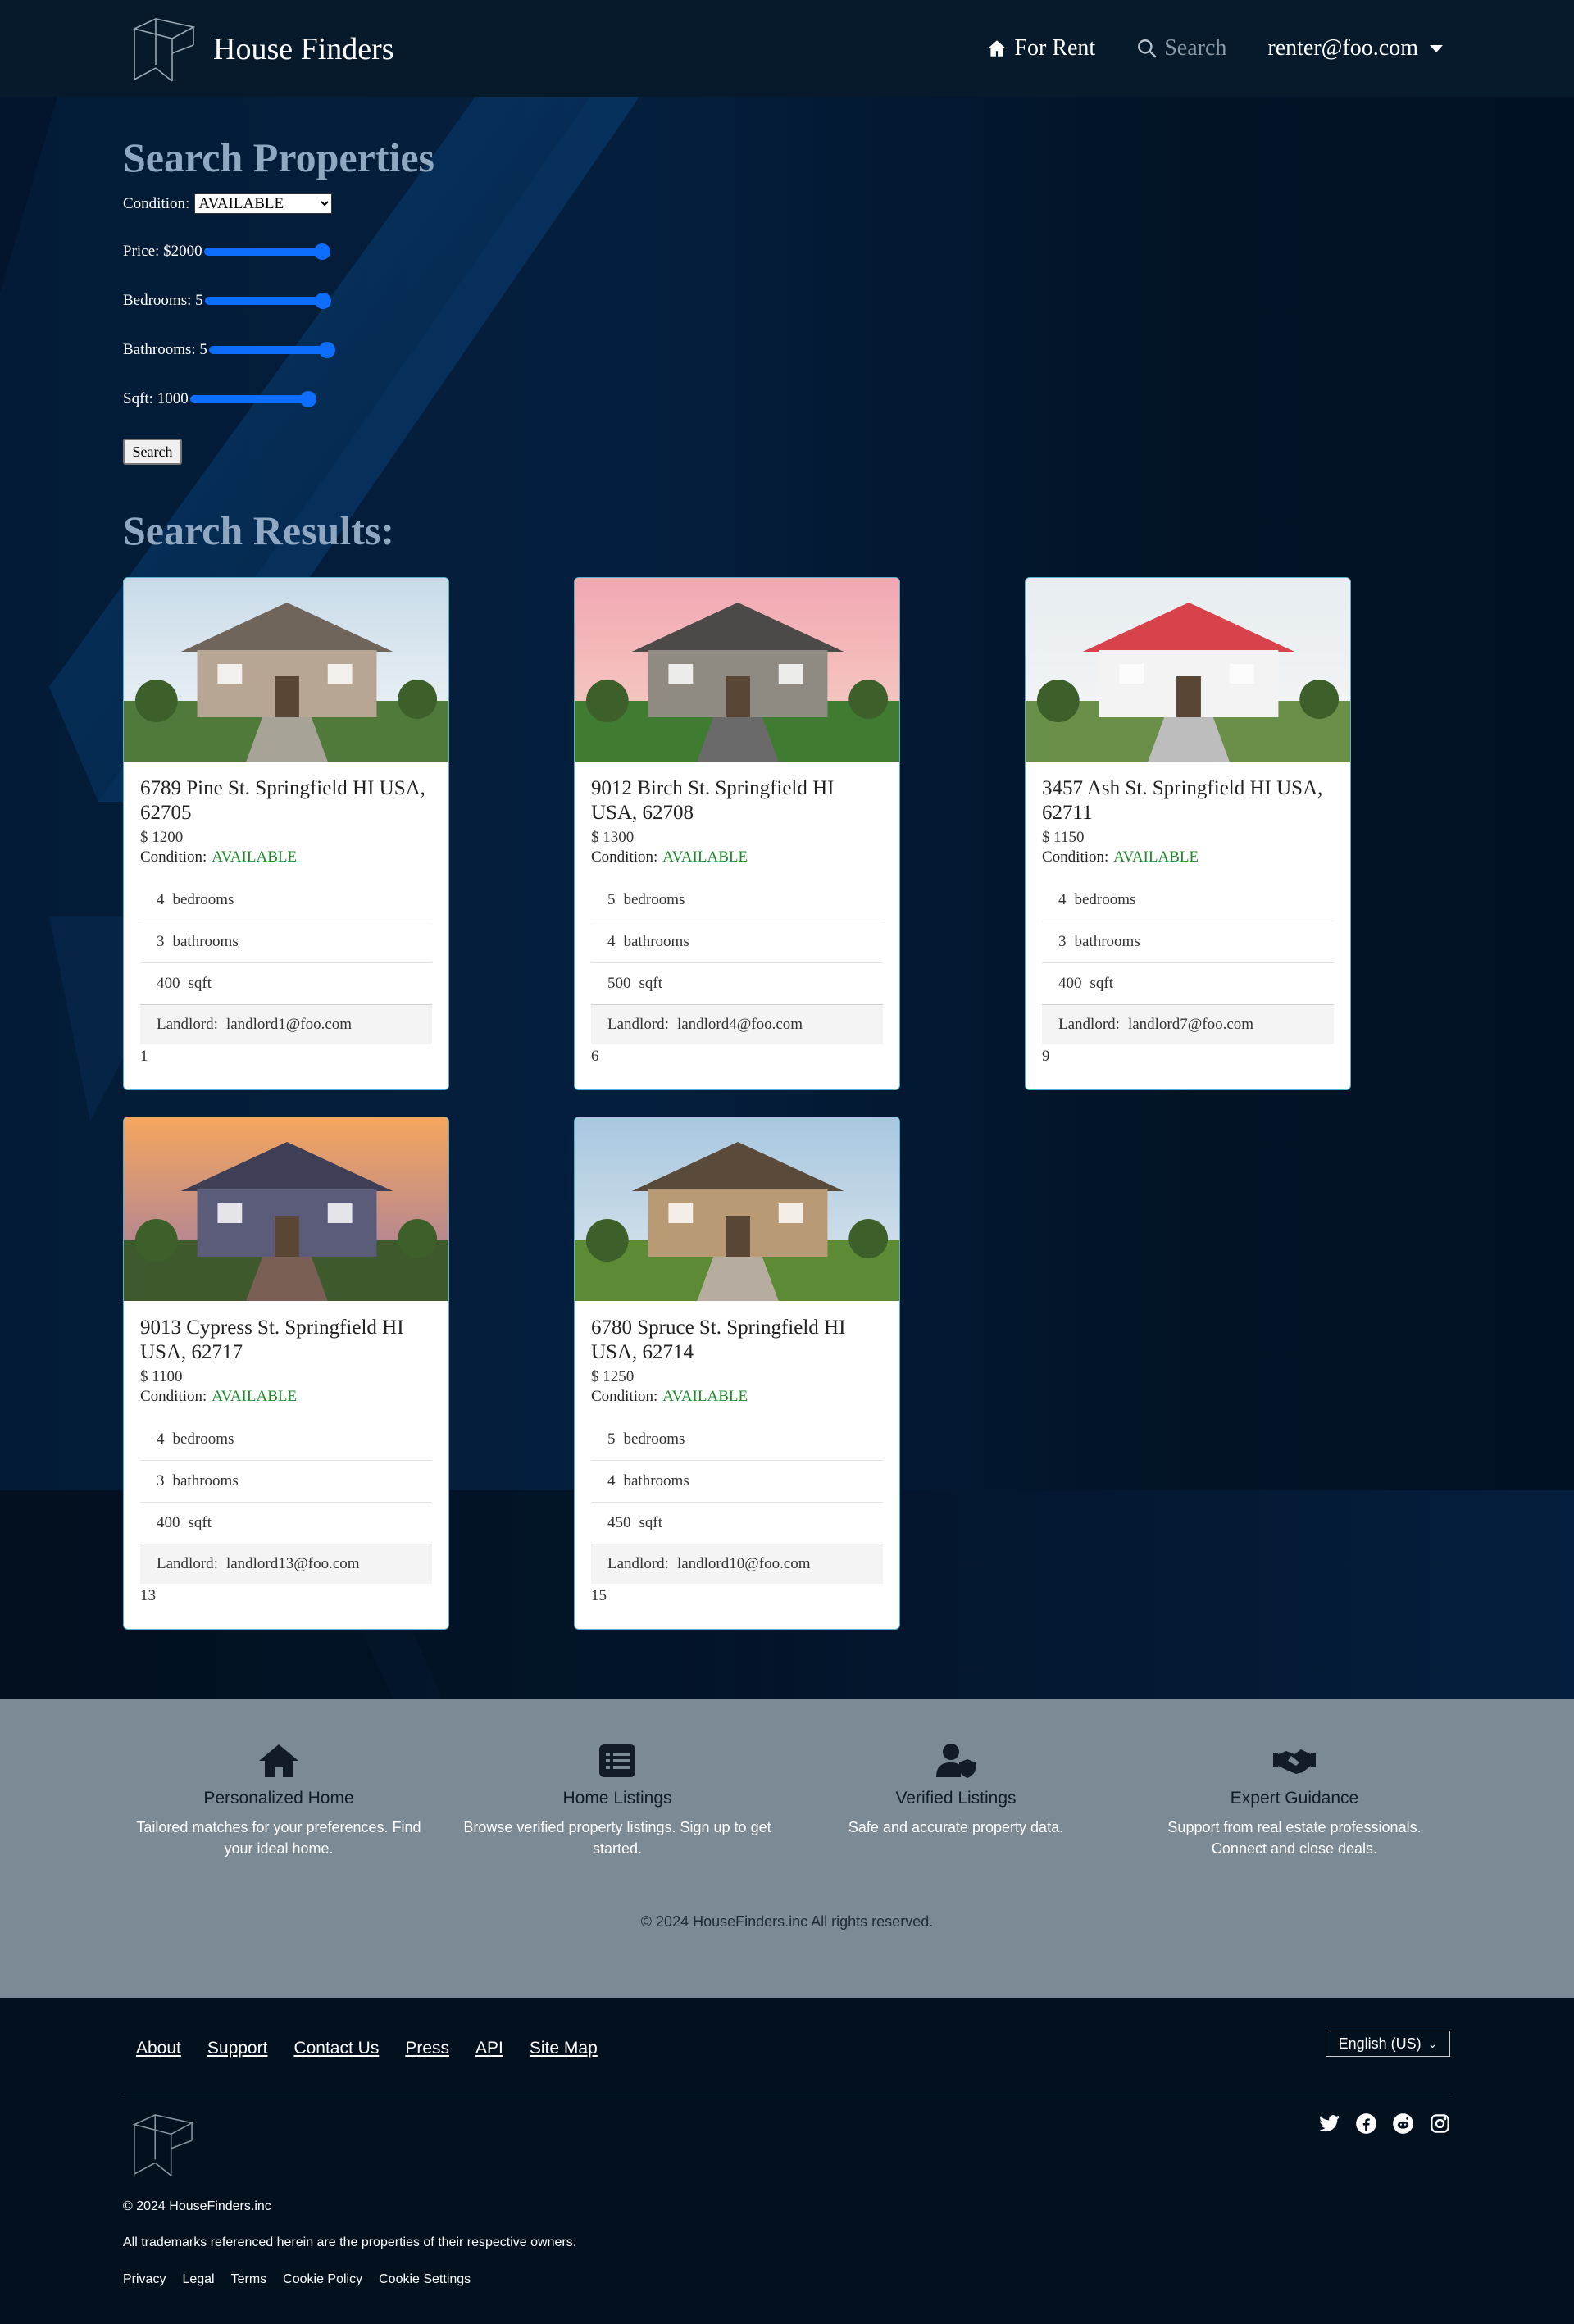  I want to click on brand: House Finders, so click(262, 49).